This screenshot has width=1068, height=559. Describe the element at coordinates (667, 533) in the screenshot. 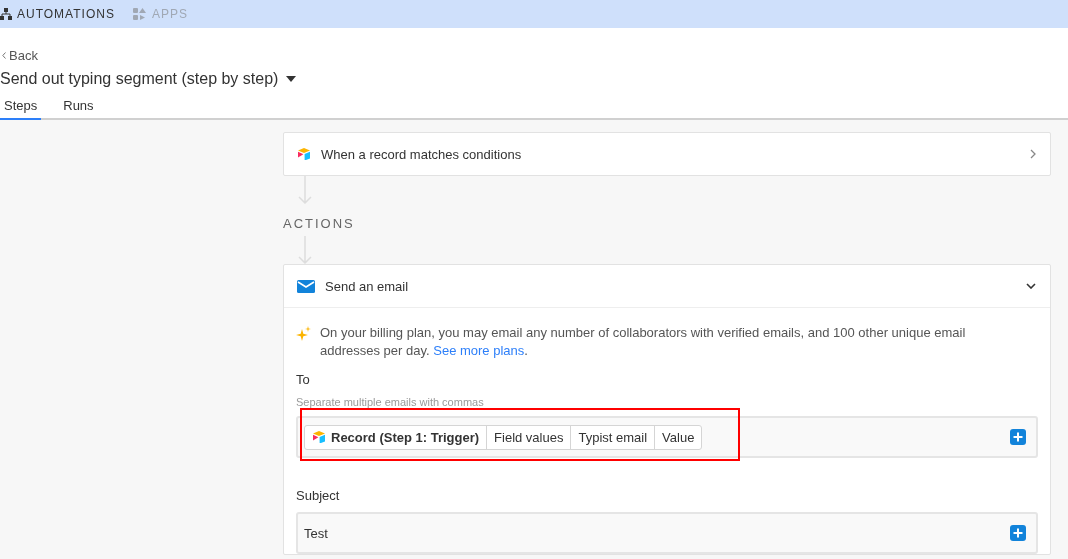

I see `input-field: Test` at that location.